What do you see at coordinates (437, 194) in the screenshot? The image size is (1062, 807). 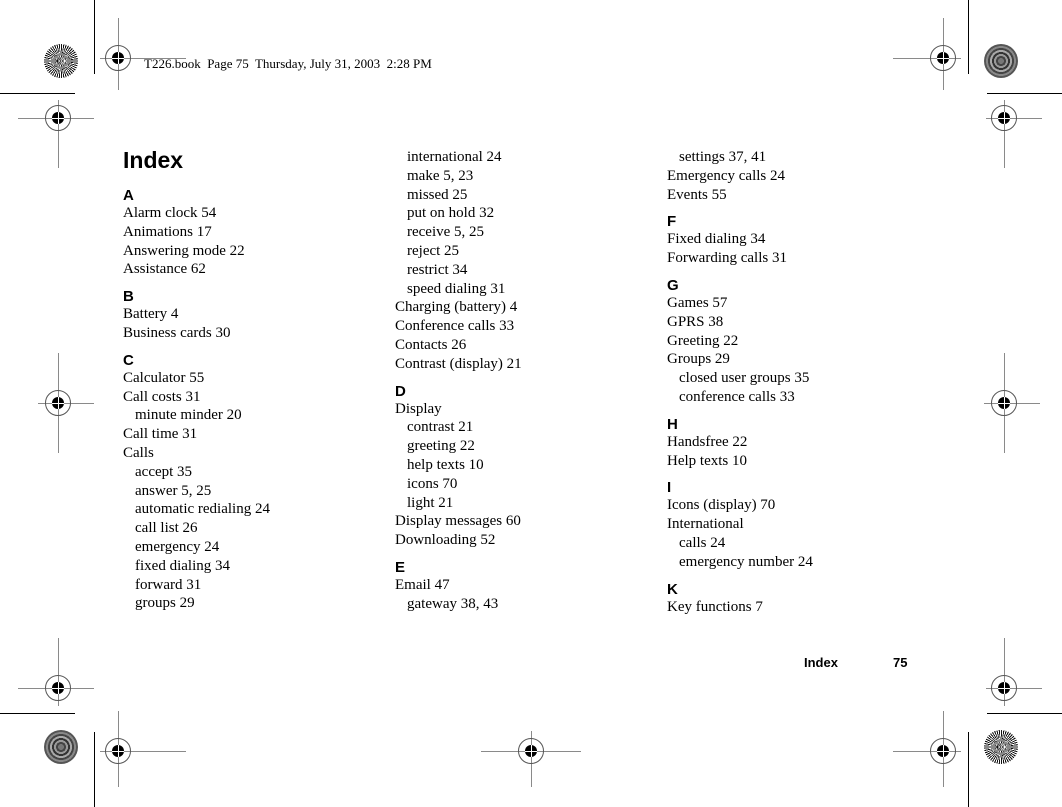 I see `index-subentry: missed 25` at bounding box center [437, 194].